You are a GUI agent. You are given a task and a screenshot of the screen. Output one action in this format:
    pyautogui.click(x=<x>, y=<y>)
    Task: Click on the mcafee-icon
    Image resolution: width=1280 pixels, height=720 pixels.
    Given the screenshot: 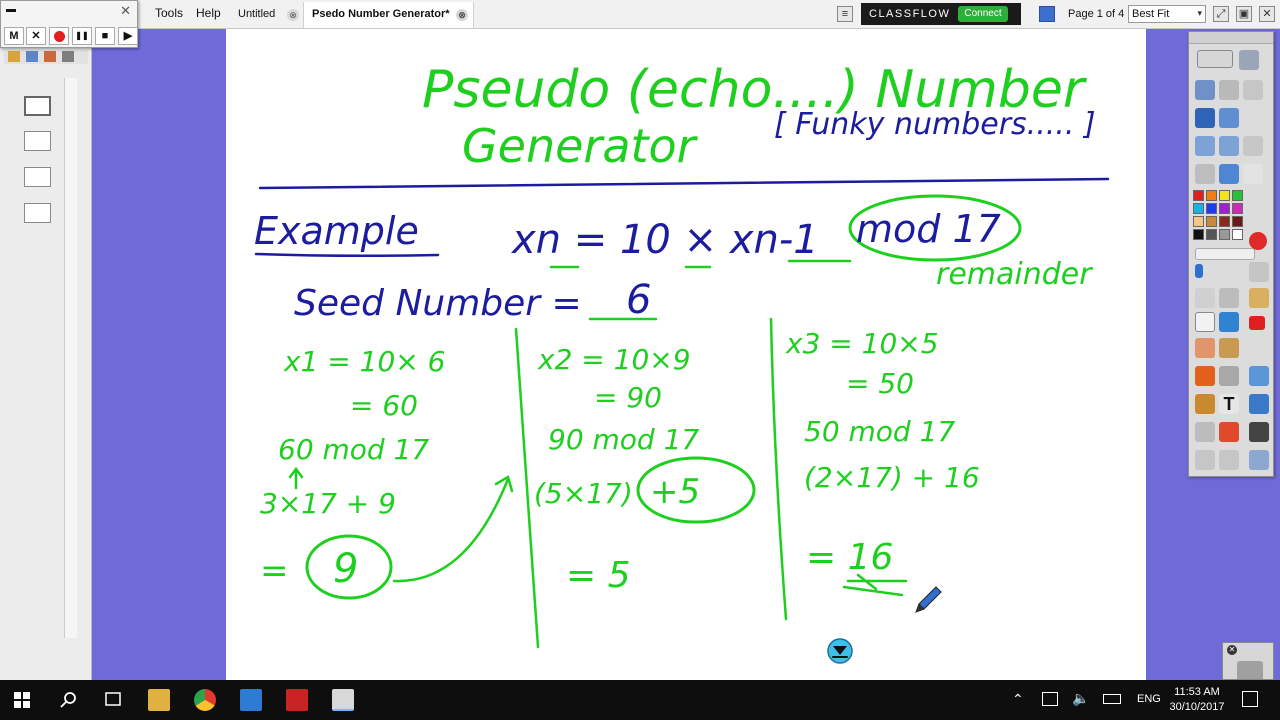 What is the action you would take?
    pyautogui.click(x=297, y=700)
    